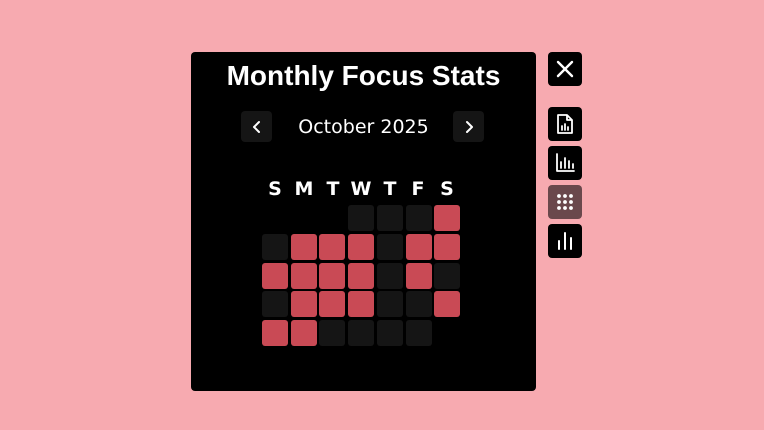 This screenshot has height=430, width=764. What do you see at coordinates (363, 75) in the screenshot?
I see `panel-title: Monthly Focus Stats` at bounding box center [363, 75].